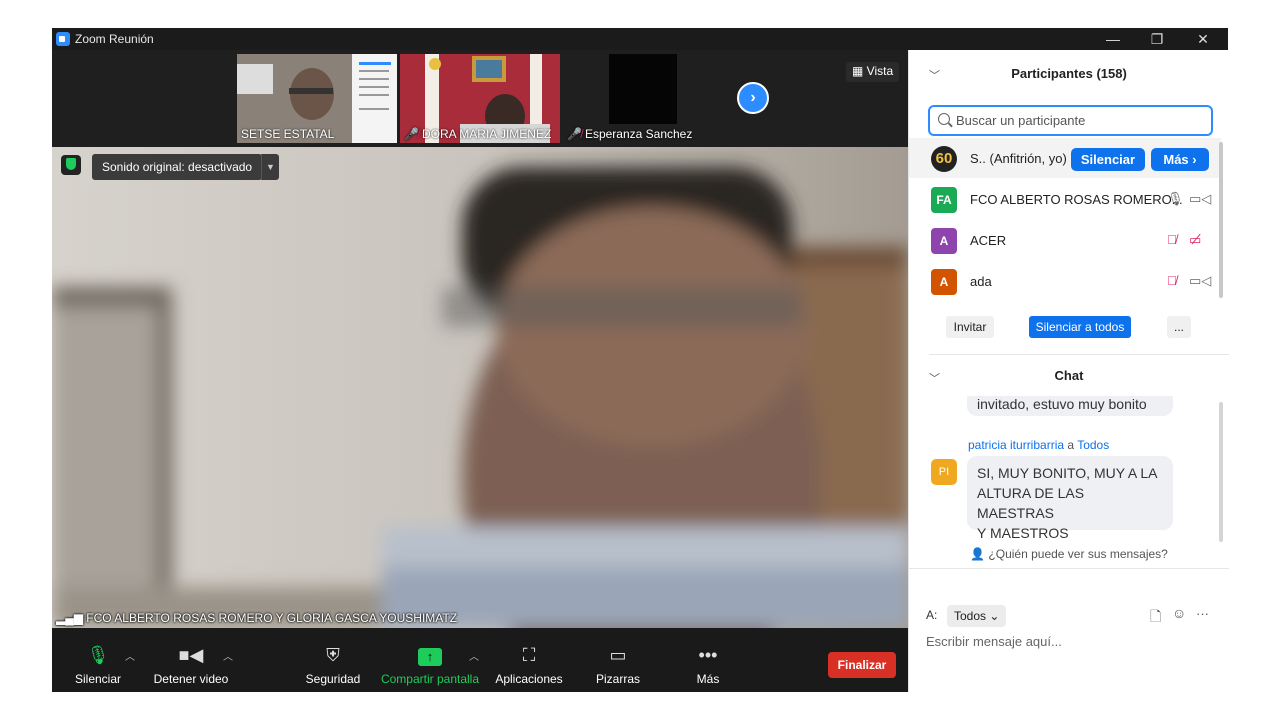  I want to click on mute-all-button: Silenciar a todos, so click(1080, 327).